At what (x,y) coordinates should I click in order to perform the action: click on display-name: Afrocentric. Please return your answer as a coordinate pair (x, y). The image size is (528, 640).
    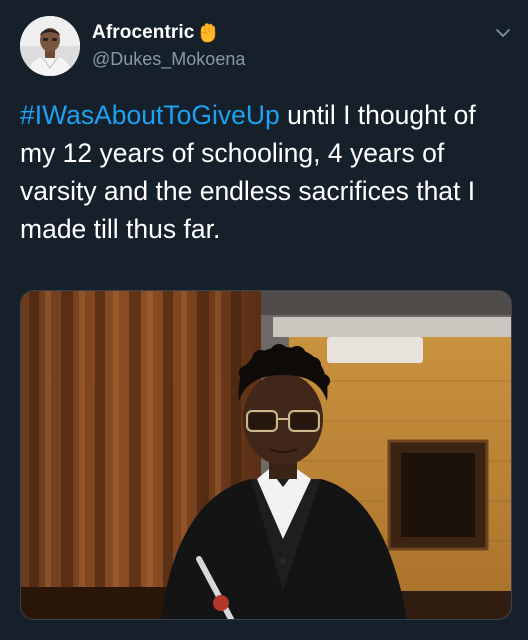
    Looking at the image, I should click on (143, 33).